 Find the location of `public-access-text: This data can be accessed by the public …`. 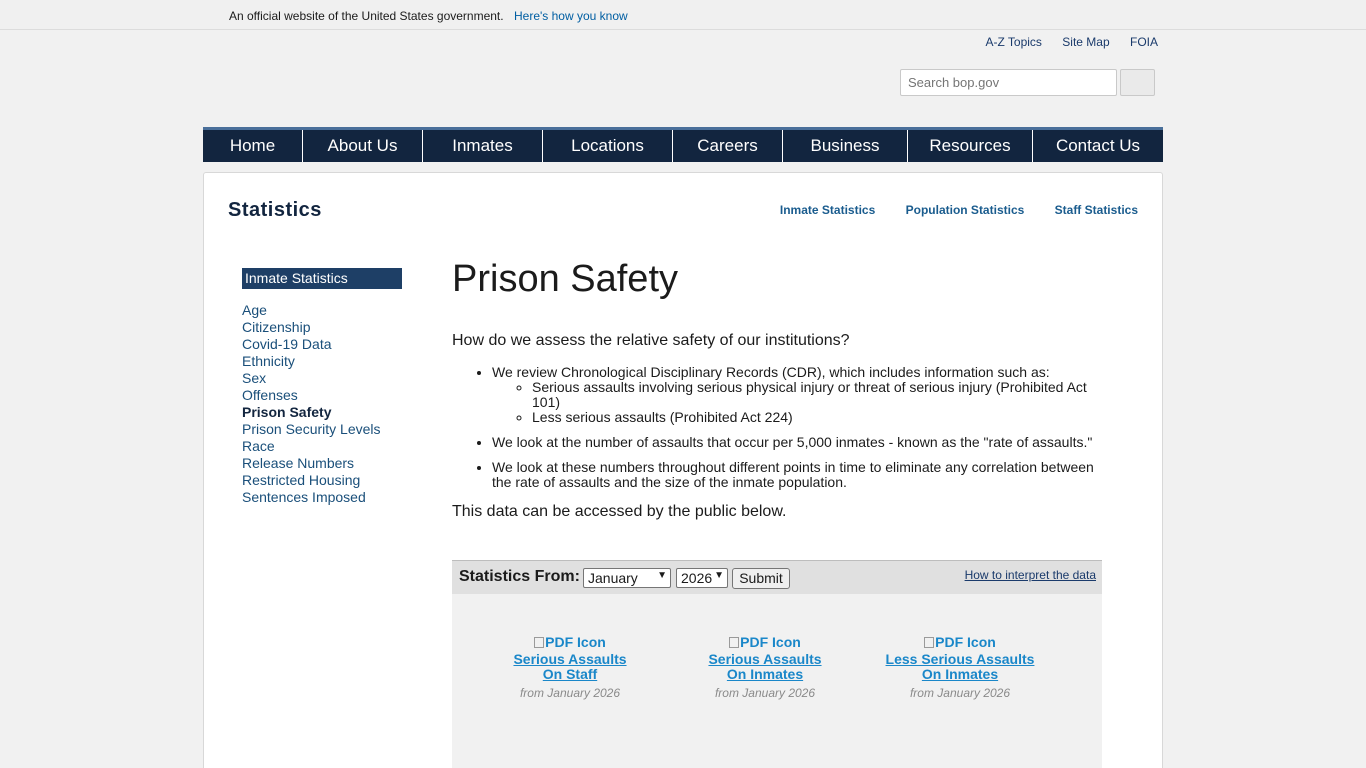

public-access-text: This data can be accessed by the public … is located at coordinates (619, 511).